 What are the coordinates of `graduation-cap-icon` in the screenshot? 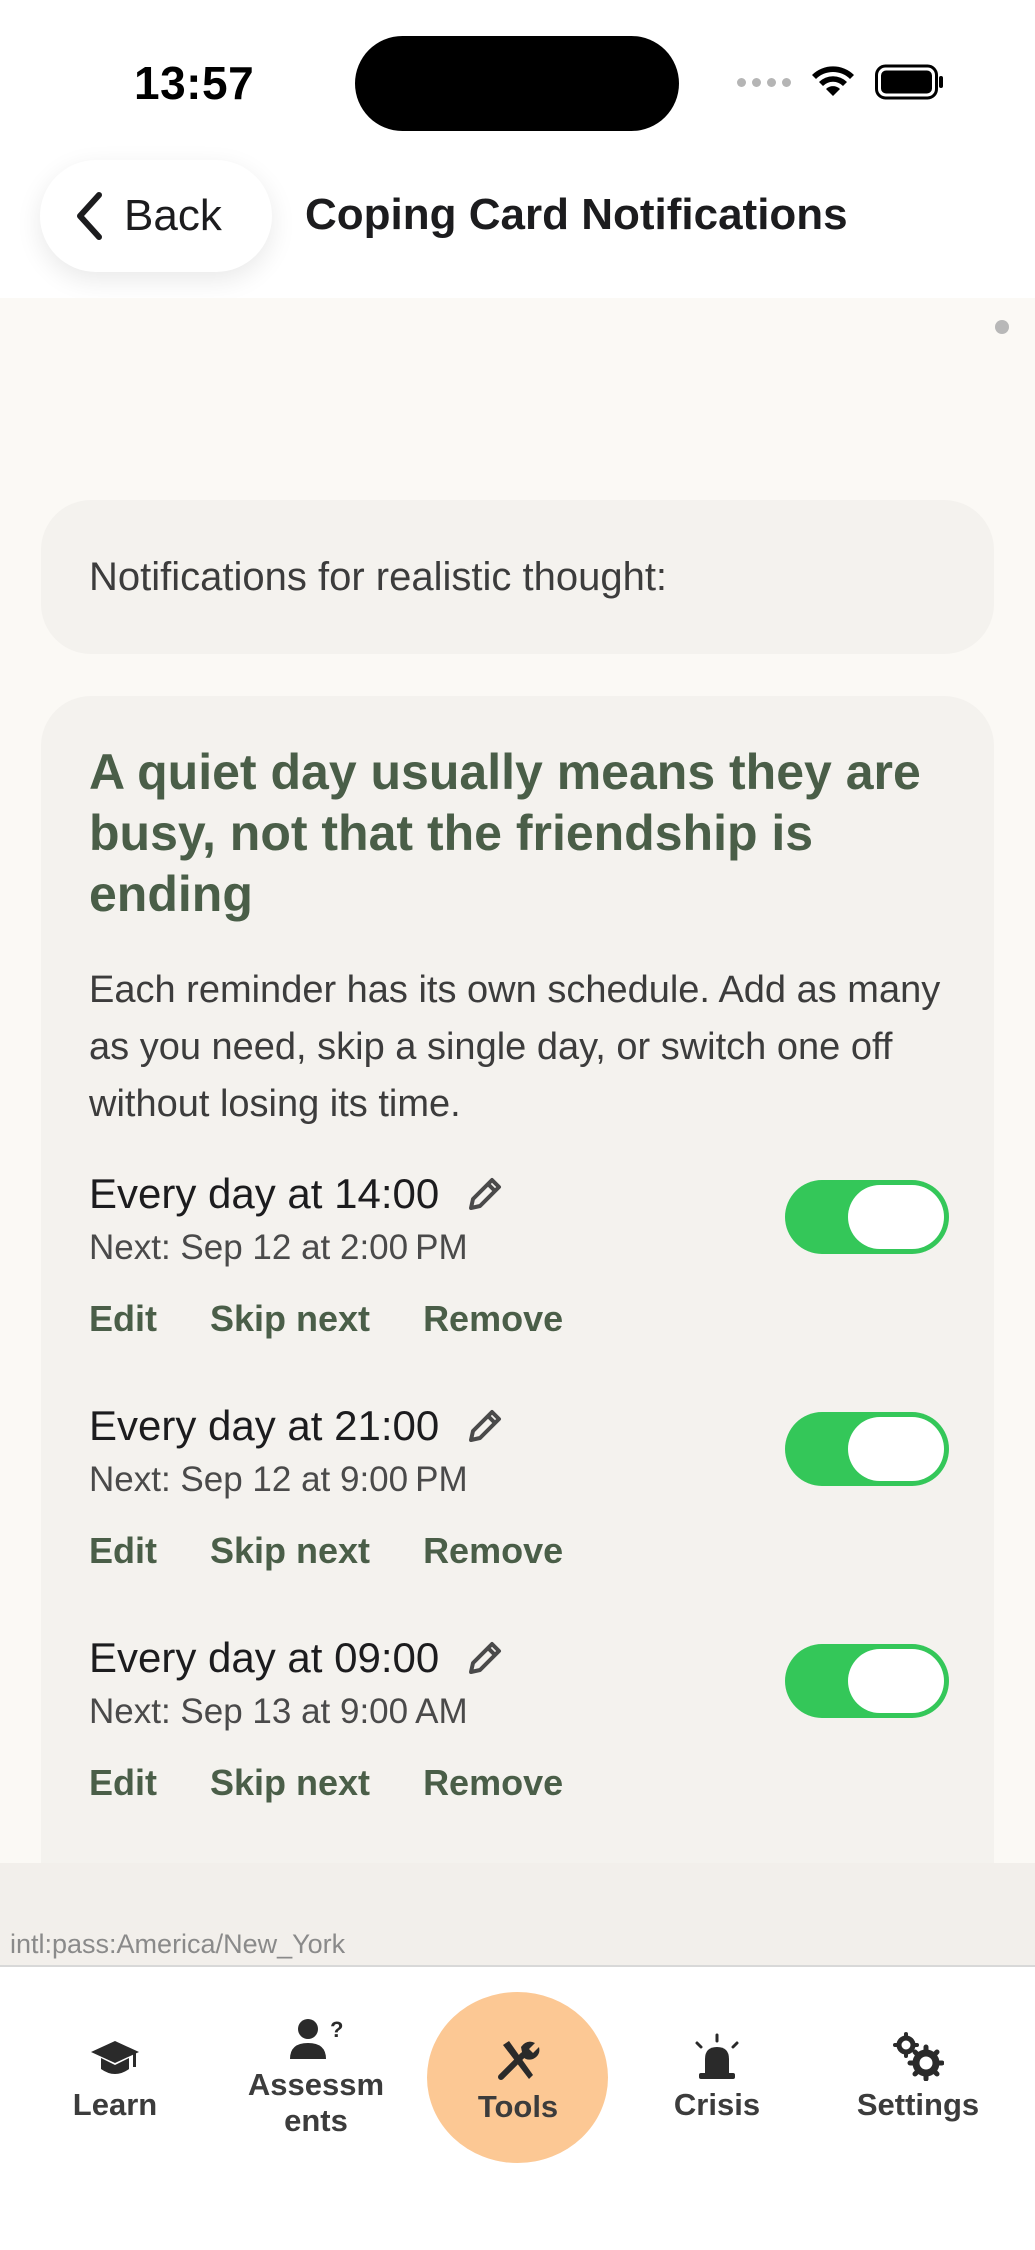 It's located at (115, 2057).